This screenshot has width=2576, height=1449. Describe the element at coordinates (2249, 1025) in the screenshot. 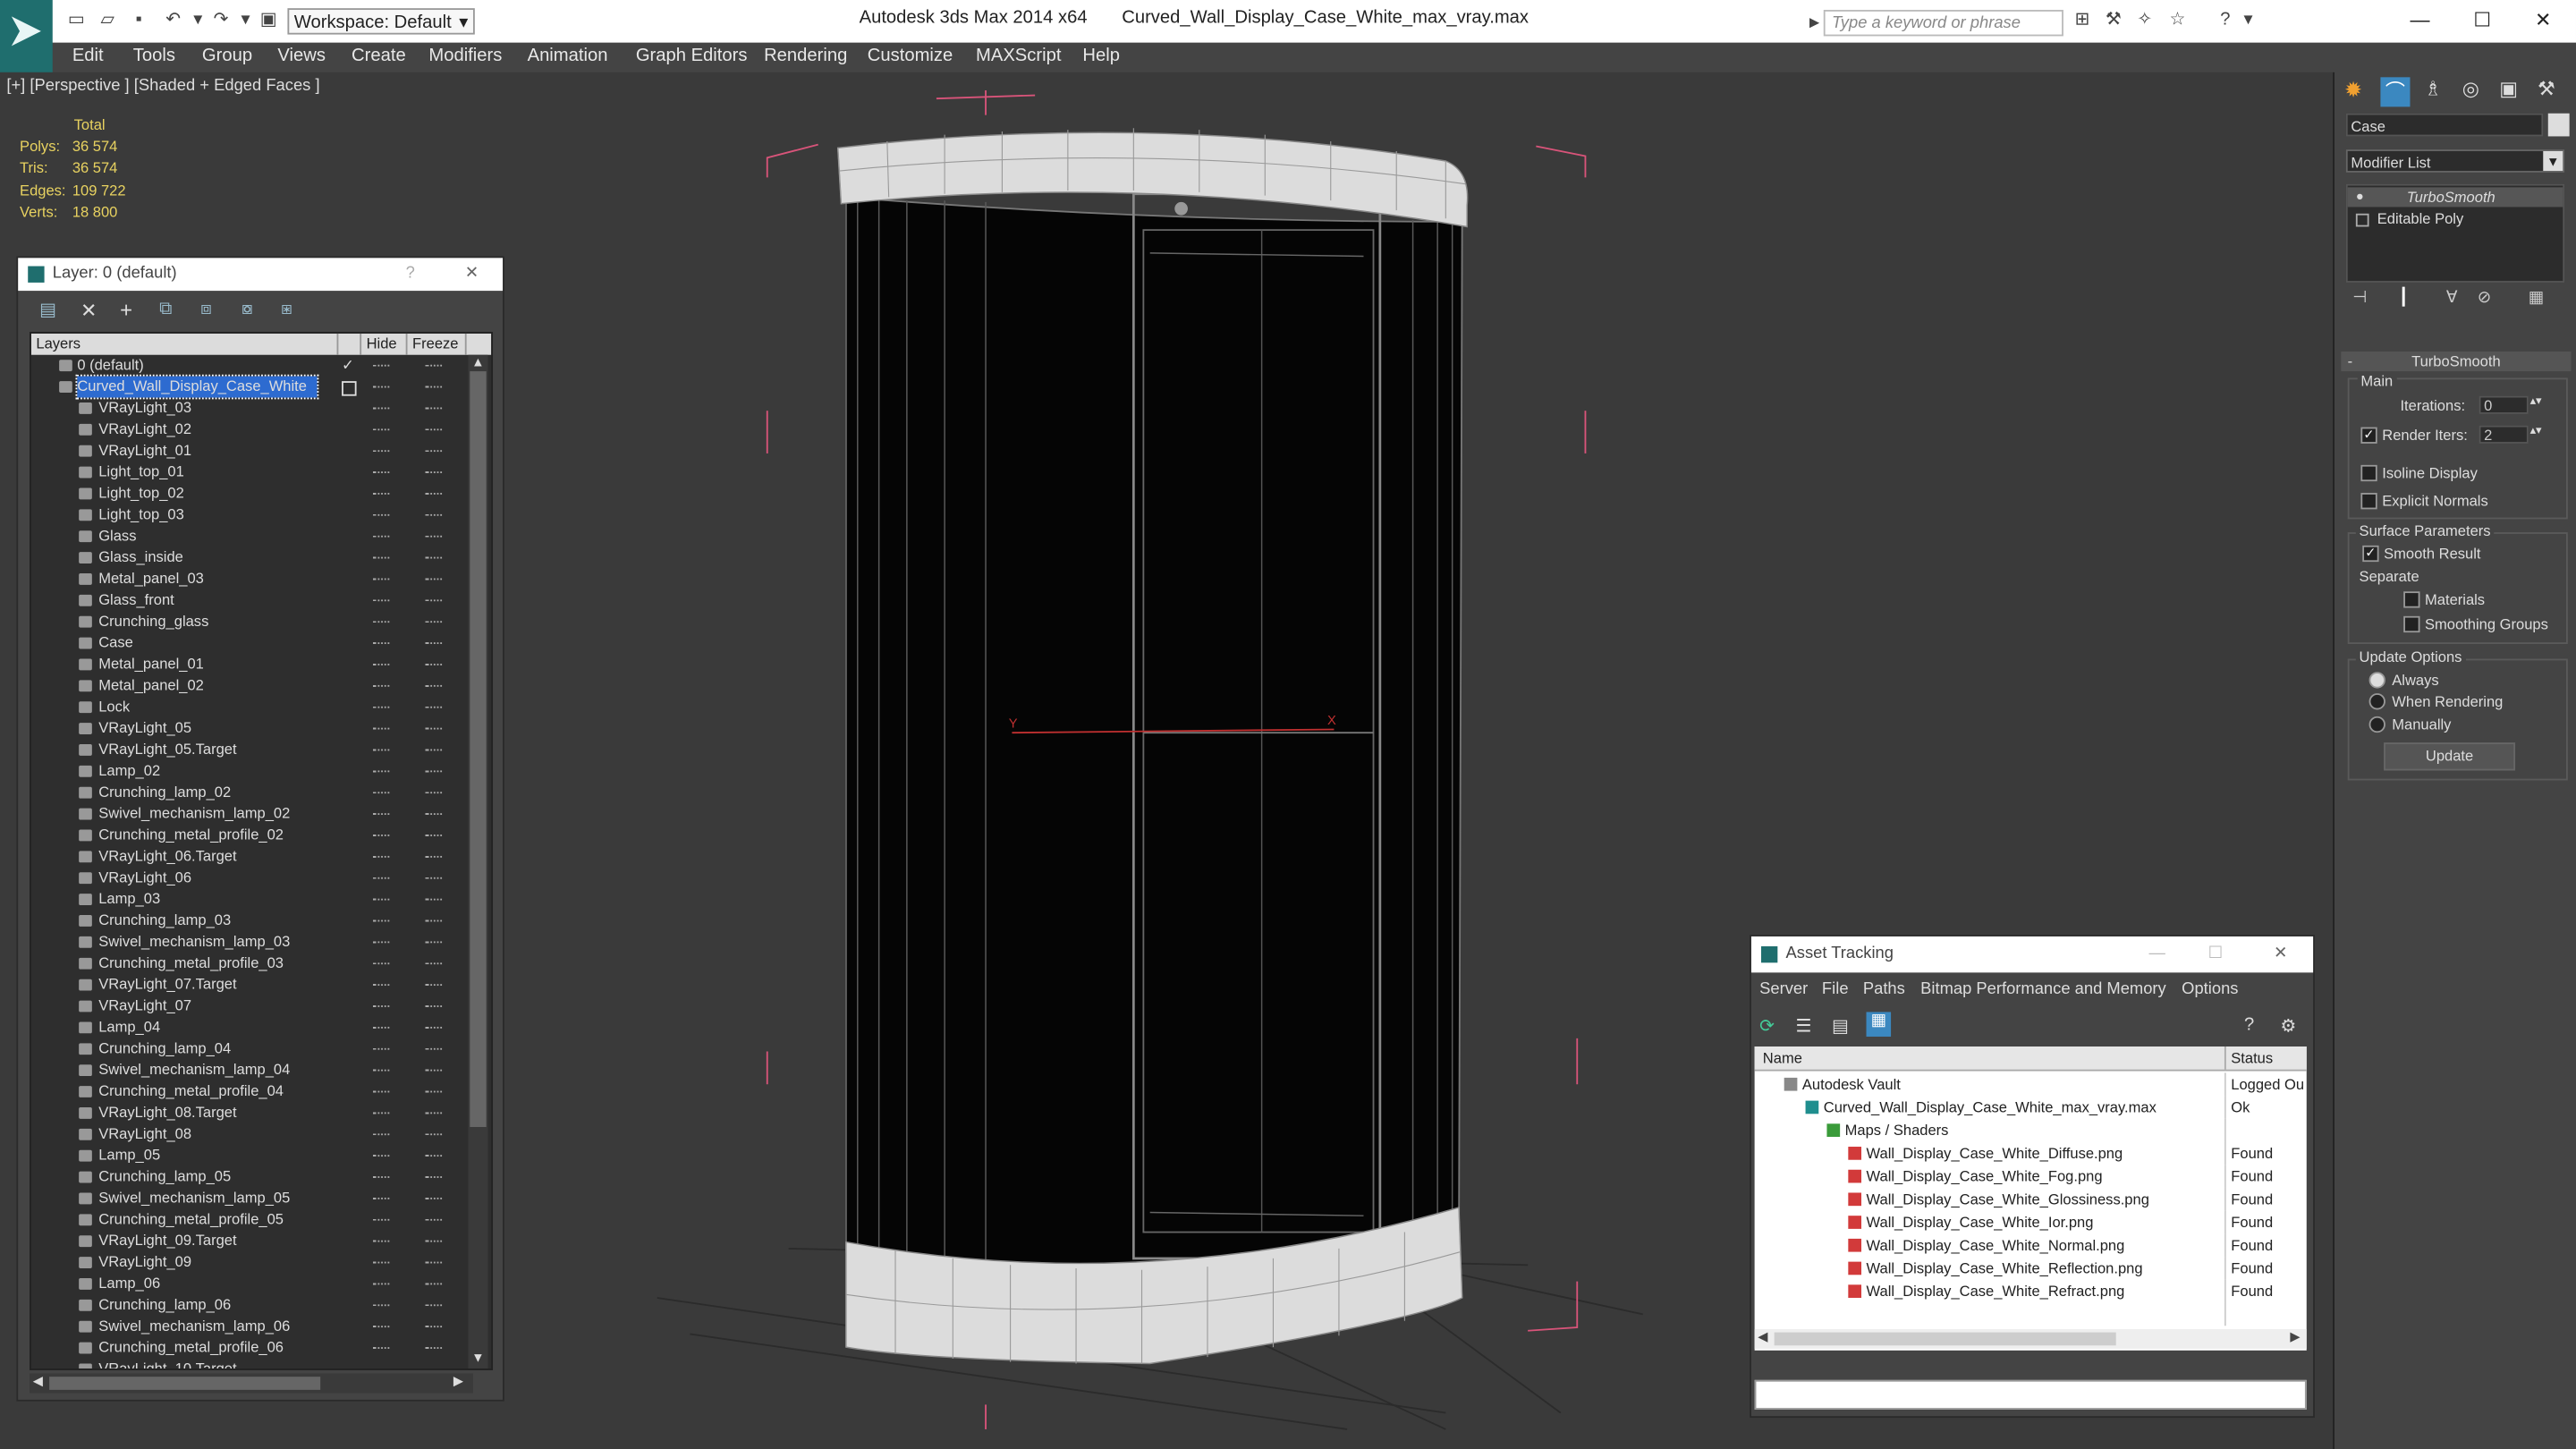

I see `help-icon: ?` at that location.